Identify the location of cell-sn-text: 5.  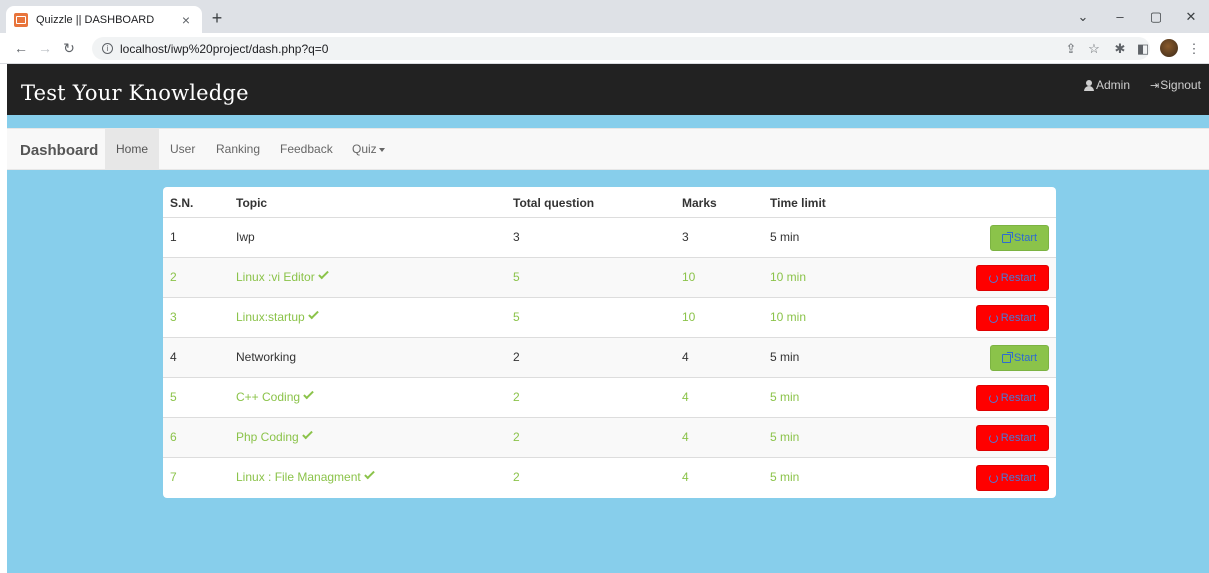
(173, 397).